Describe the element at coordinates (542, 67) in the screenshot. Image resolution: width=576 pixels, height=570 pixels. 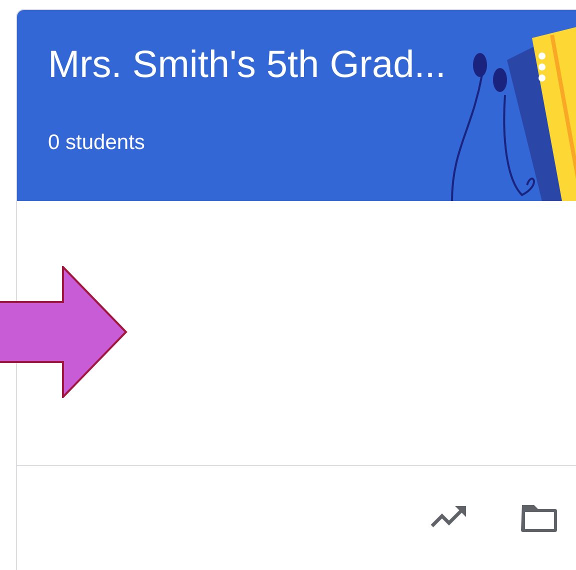
I see `more-options-icon` at that location.